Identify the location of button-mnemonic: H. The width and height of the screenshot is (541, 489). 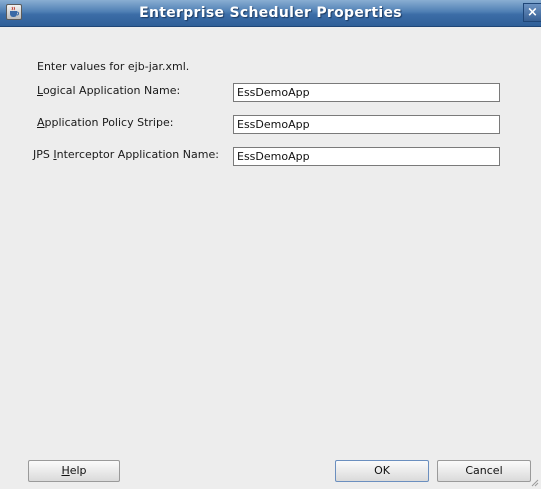
(65, 470).